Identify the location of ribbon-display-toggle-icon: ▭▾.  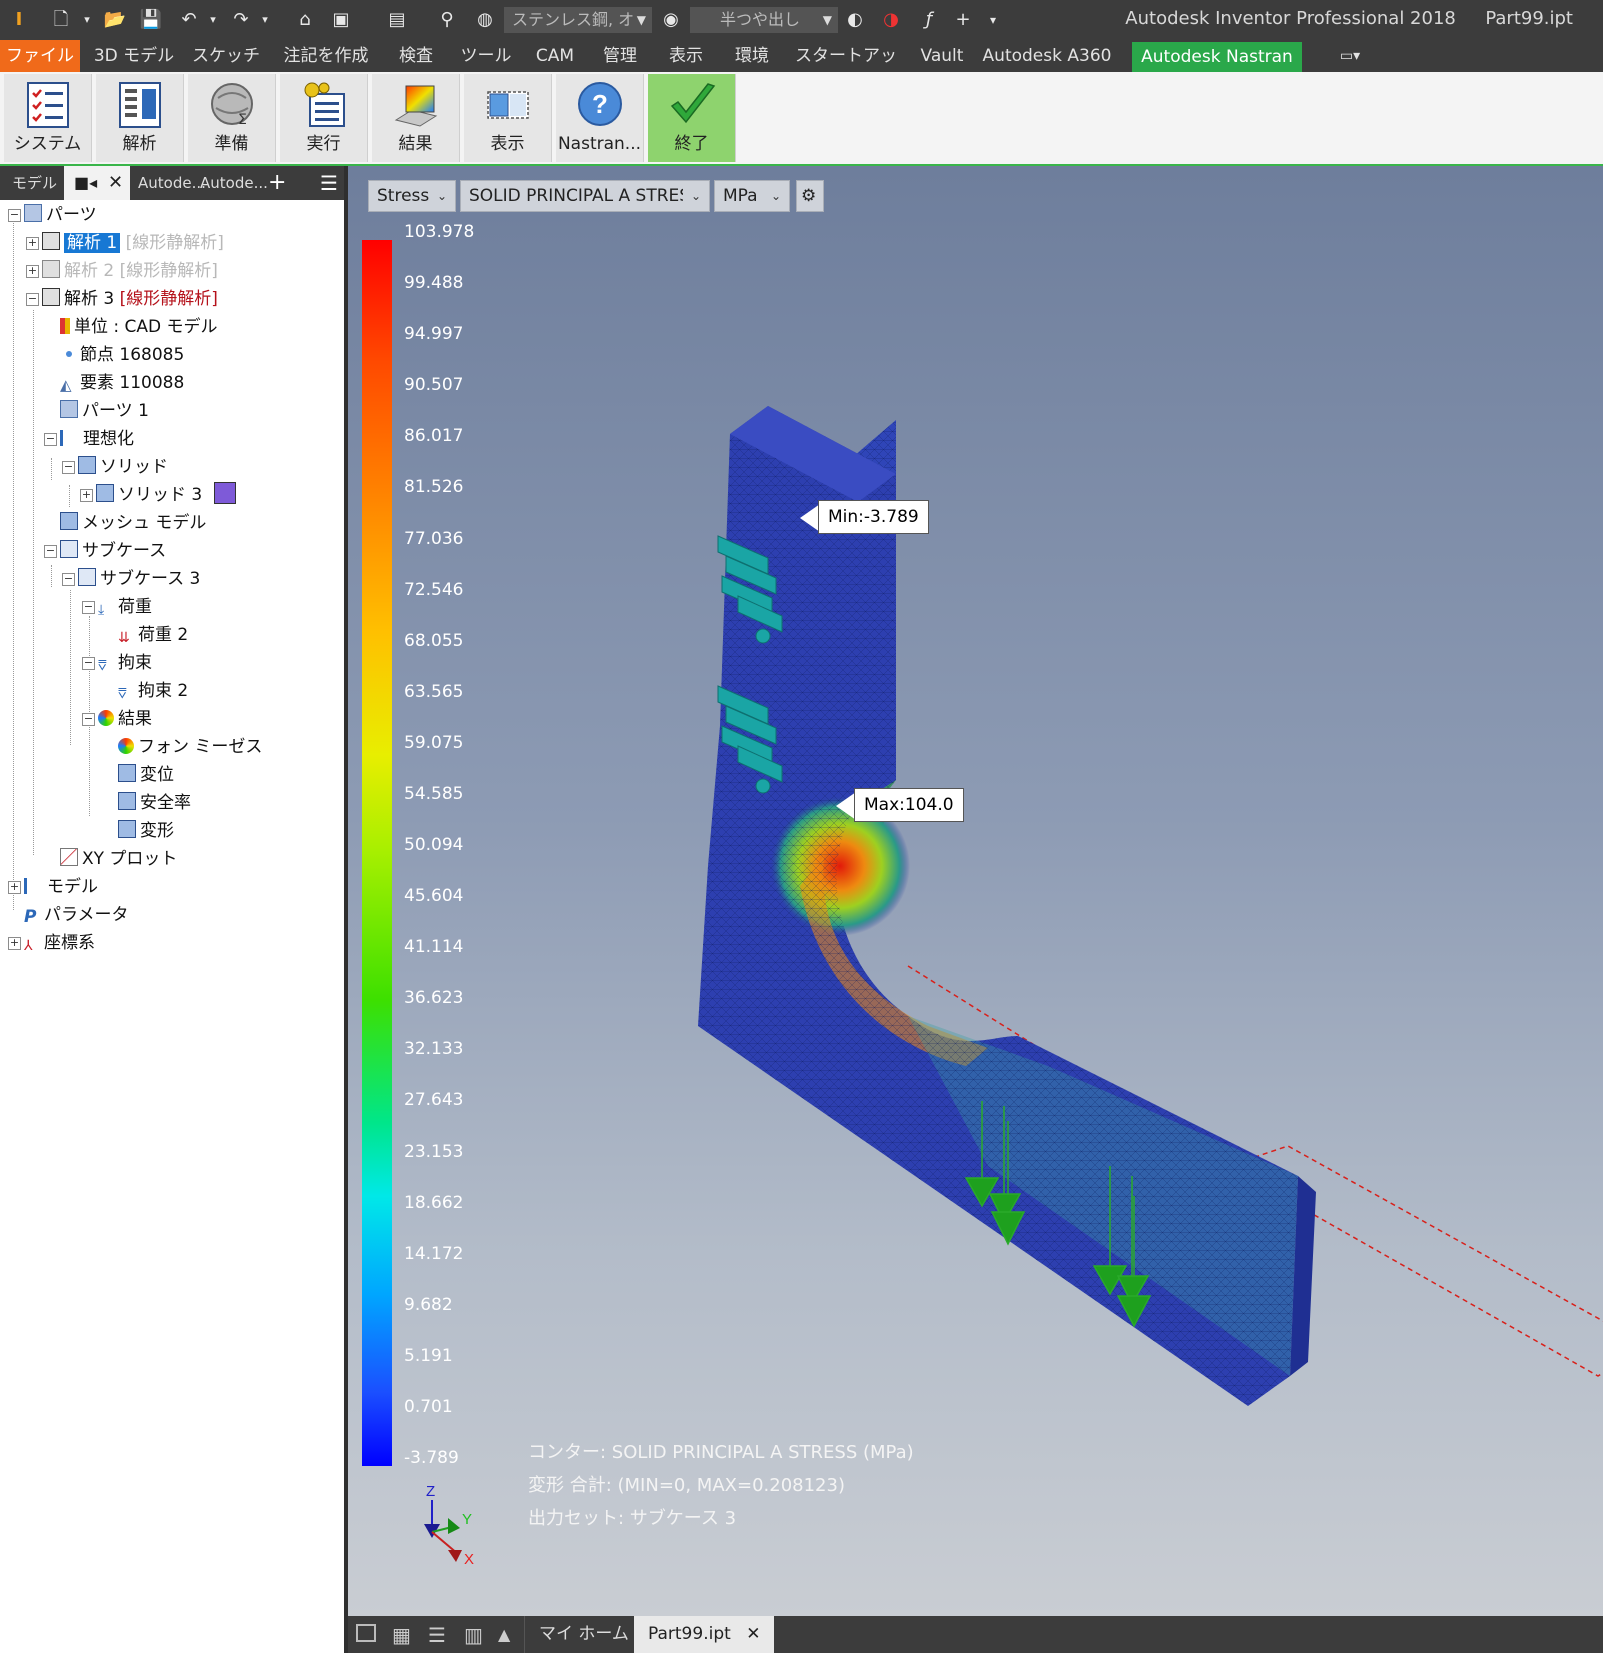
(1350, 56).